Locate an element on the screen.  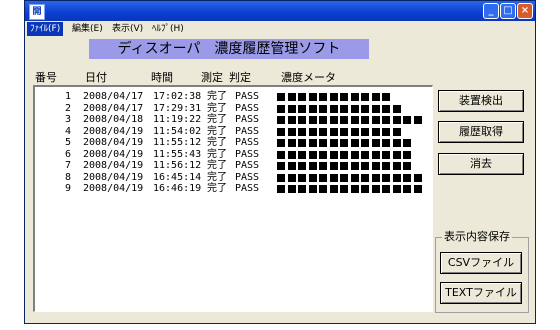
maximize-button: □ is located at coordinates (508, 11).